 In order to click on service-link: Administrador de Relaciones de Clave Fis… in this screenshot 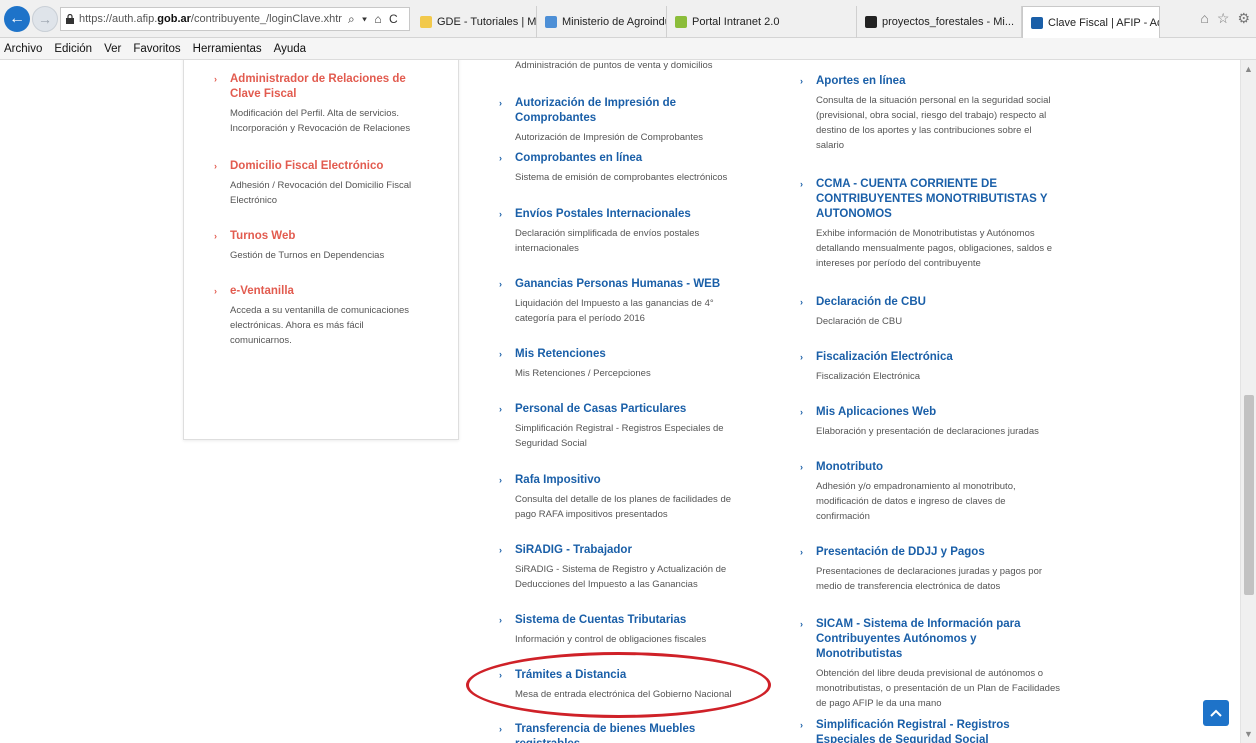, I will do `click(324, 87)`.